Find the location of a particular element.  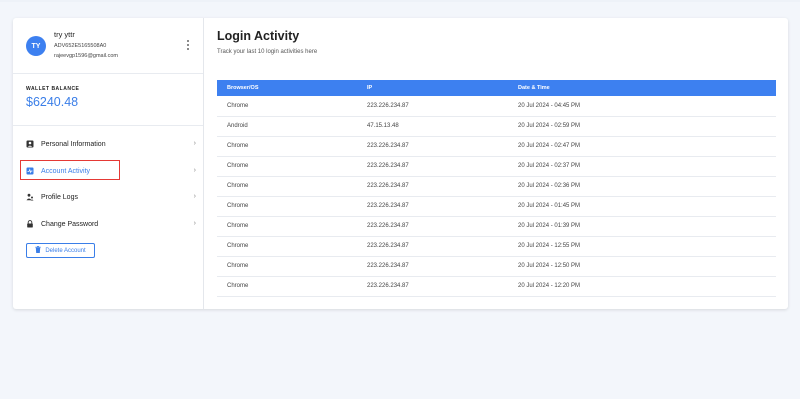

cell-datetime: 20 Jul 2024 - 02:36 PM is located at coordinates (642, 186).